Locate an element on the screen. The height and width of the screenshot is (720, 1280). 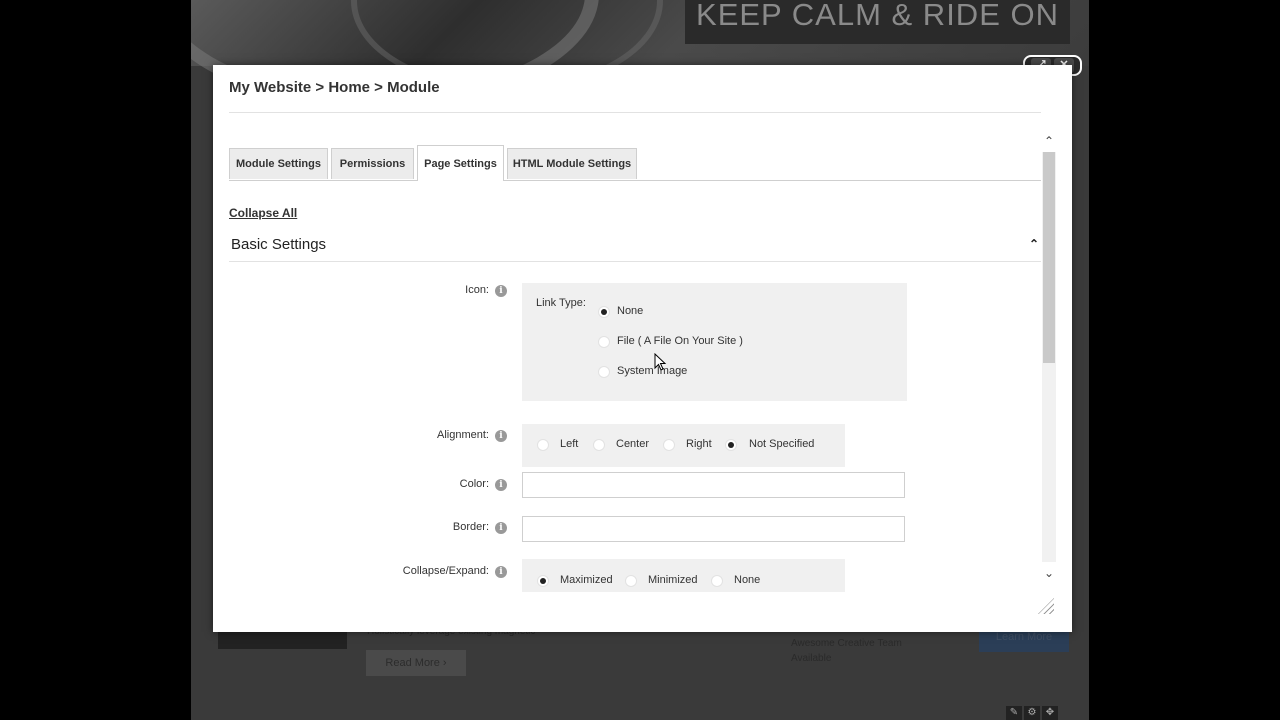
radio-collapse-minimized is located at coordinates (631, 581).